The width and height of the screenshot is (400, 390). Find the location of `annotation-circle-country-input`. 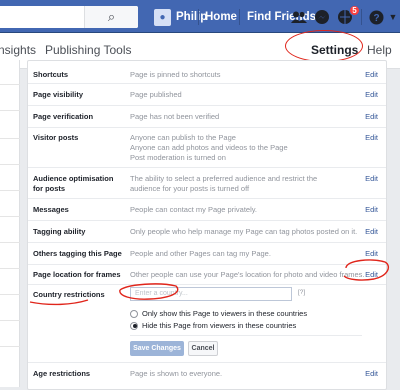

annotation-circle-country-input is located at coordinates (149, 291).